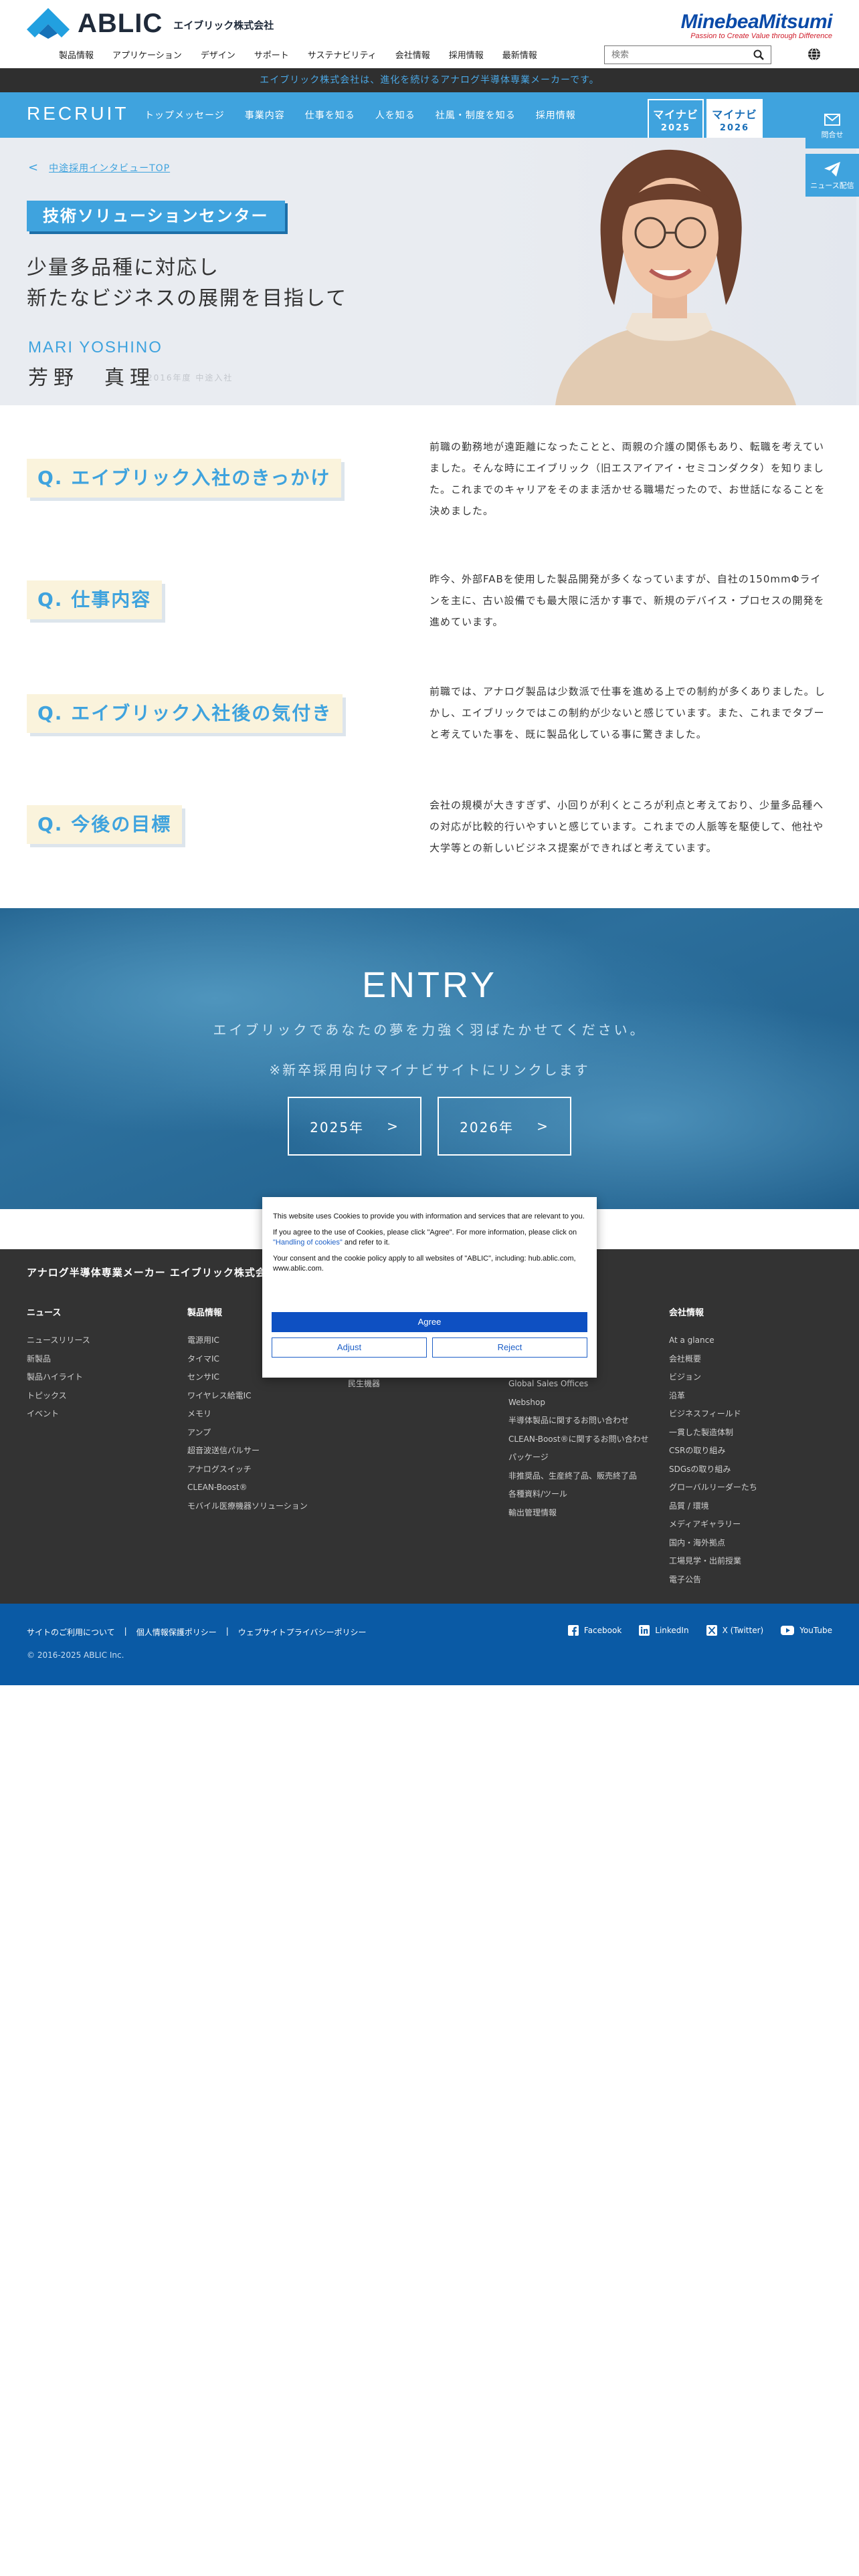 Image resolution: width=859 pixels, height=2576 pixels. I want to click on recruit-nav-info: 採用情報, so click(556, 115).